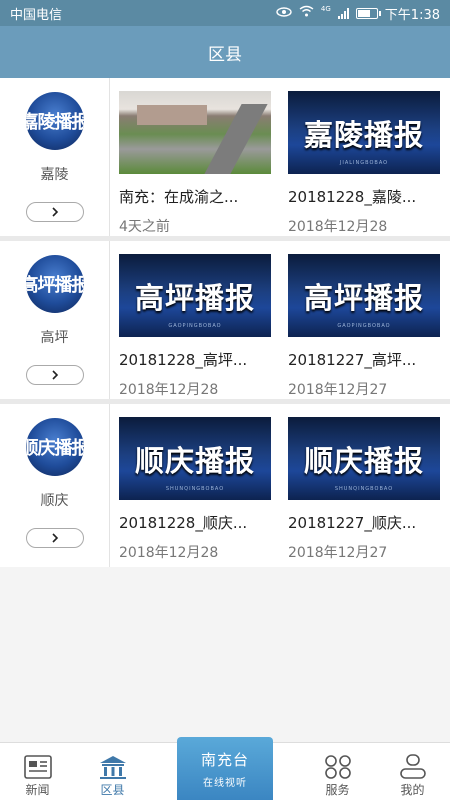 Image resolution: width=450 pixels, height=800 pixels. What do you see at coordinates (343, 13) in the screenshot?
I see `signal-icon` at bounding box center [343, 13].